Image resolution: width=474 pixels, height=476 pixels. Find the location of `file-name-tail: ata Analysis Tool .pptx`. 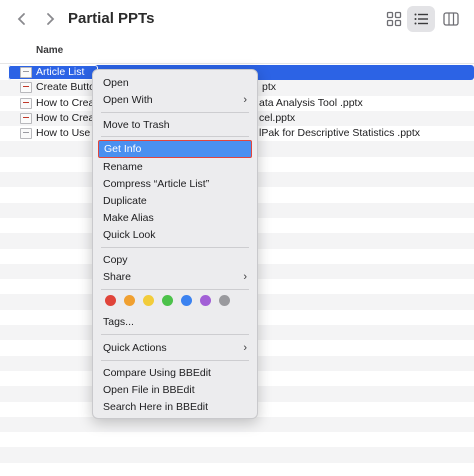

file-name-tail: ata Analysis Tool .pptx is located at coordinates (311, 102).